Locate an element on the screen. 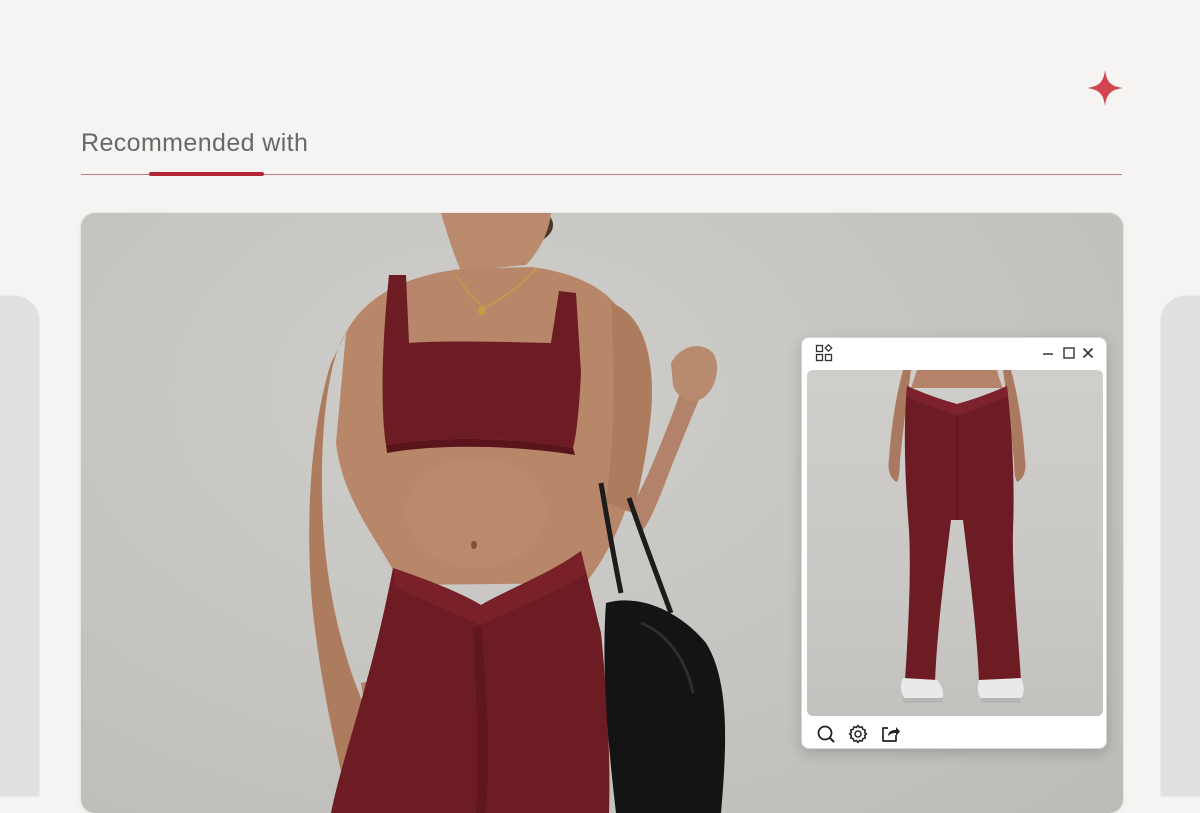  apps-grid-icon is located at coordinates (824, 353).